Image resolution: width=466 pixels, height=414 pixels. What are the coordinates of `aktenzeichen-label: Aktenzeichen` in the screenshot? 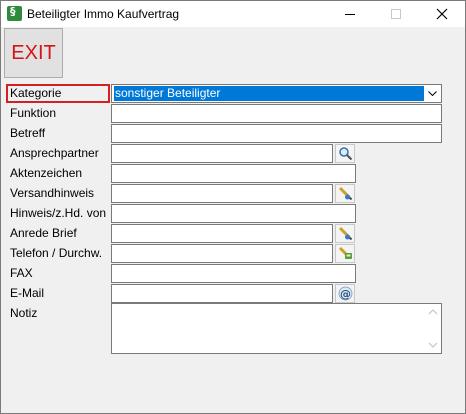 It's located at (46, 173).